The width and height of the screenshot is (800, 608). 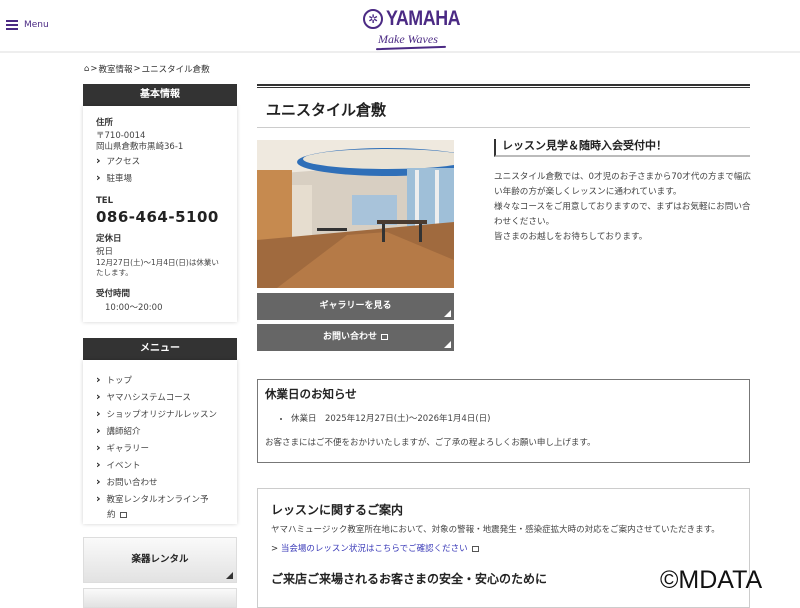 I want to click on page-title: ユニスタイル倉敷, so click(x=326, y=110).